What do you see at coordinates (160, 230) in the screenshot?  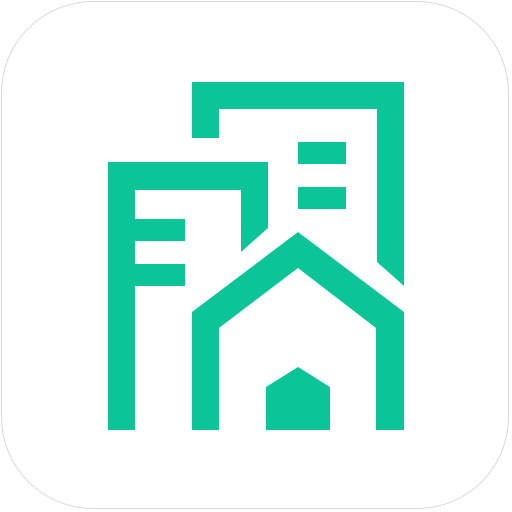 I see `left-building-window-top` at bounding box center [160, 230].